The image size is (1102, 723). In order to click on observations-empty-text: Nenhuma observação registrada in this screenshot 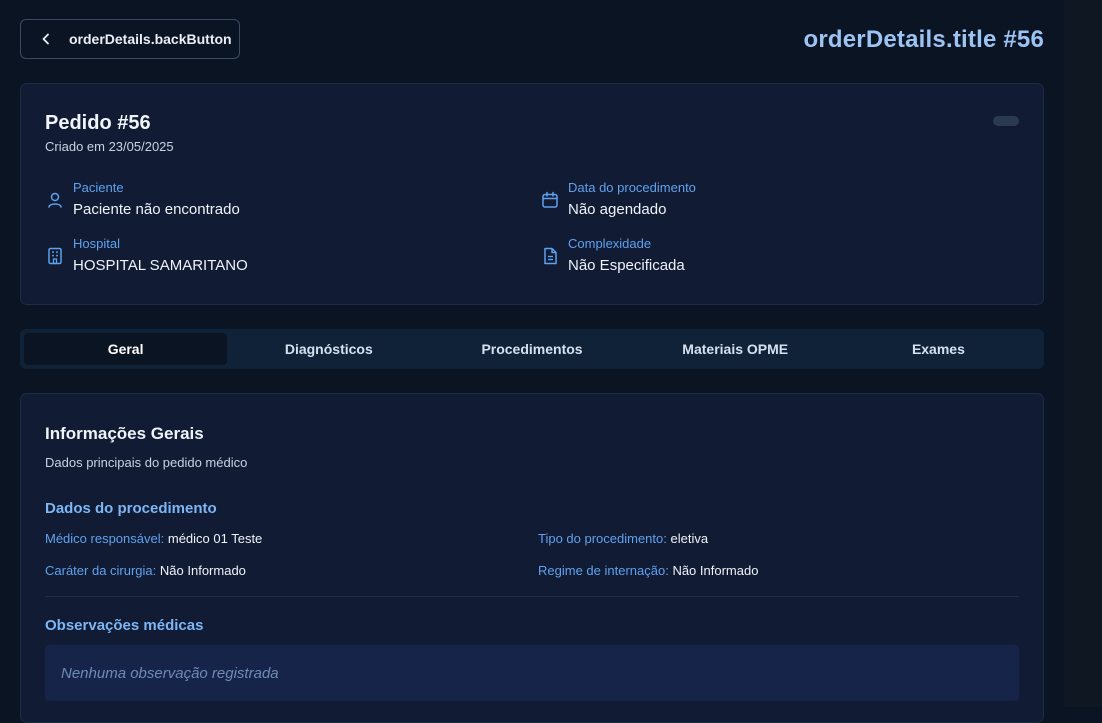, I will do `click(170, 673)`.